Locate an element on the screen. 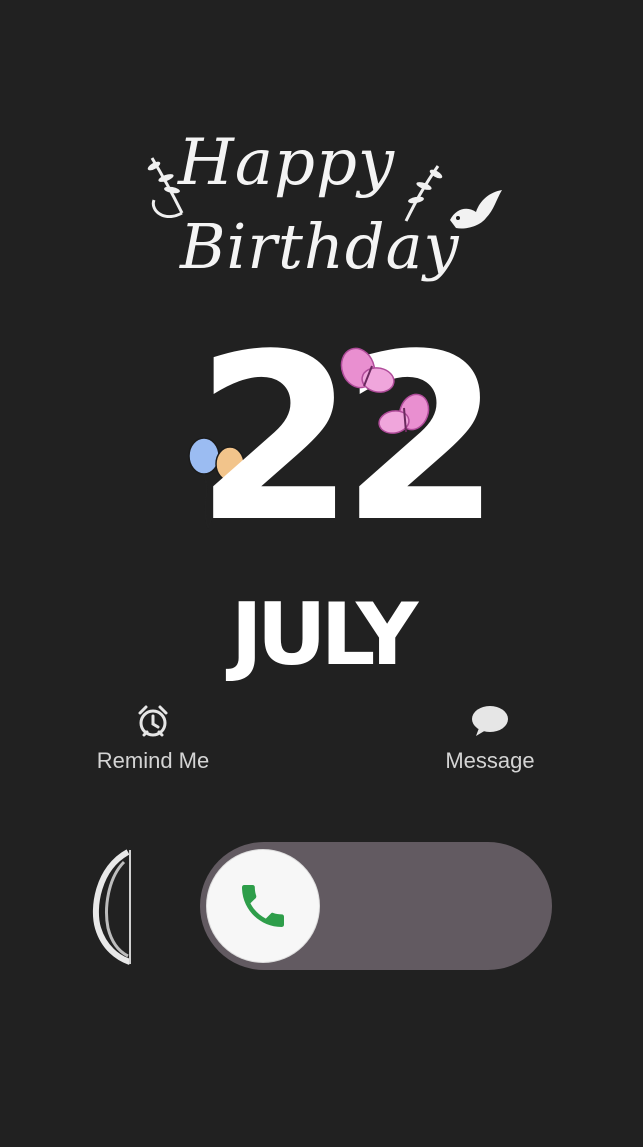 This screenshot has height=1147, width=643. message-button: Message is located at coordinates (490, 739).